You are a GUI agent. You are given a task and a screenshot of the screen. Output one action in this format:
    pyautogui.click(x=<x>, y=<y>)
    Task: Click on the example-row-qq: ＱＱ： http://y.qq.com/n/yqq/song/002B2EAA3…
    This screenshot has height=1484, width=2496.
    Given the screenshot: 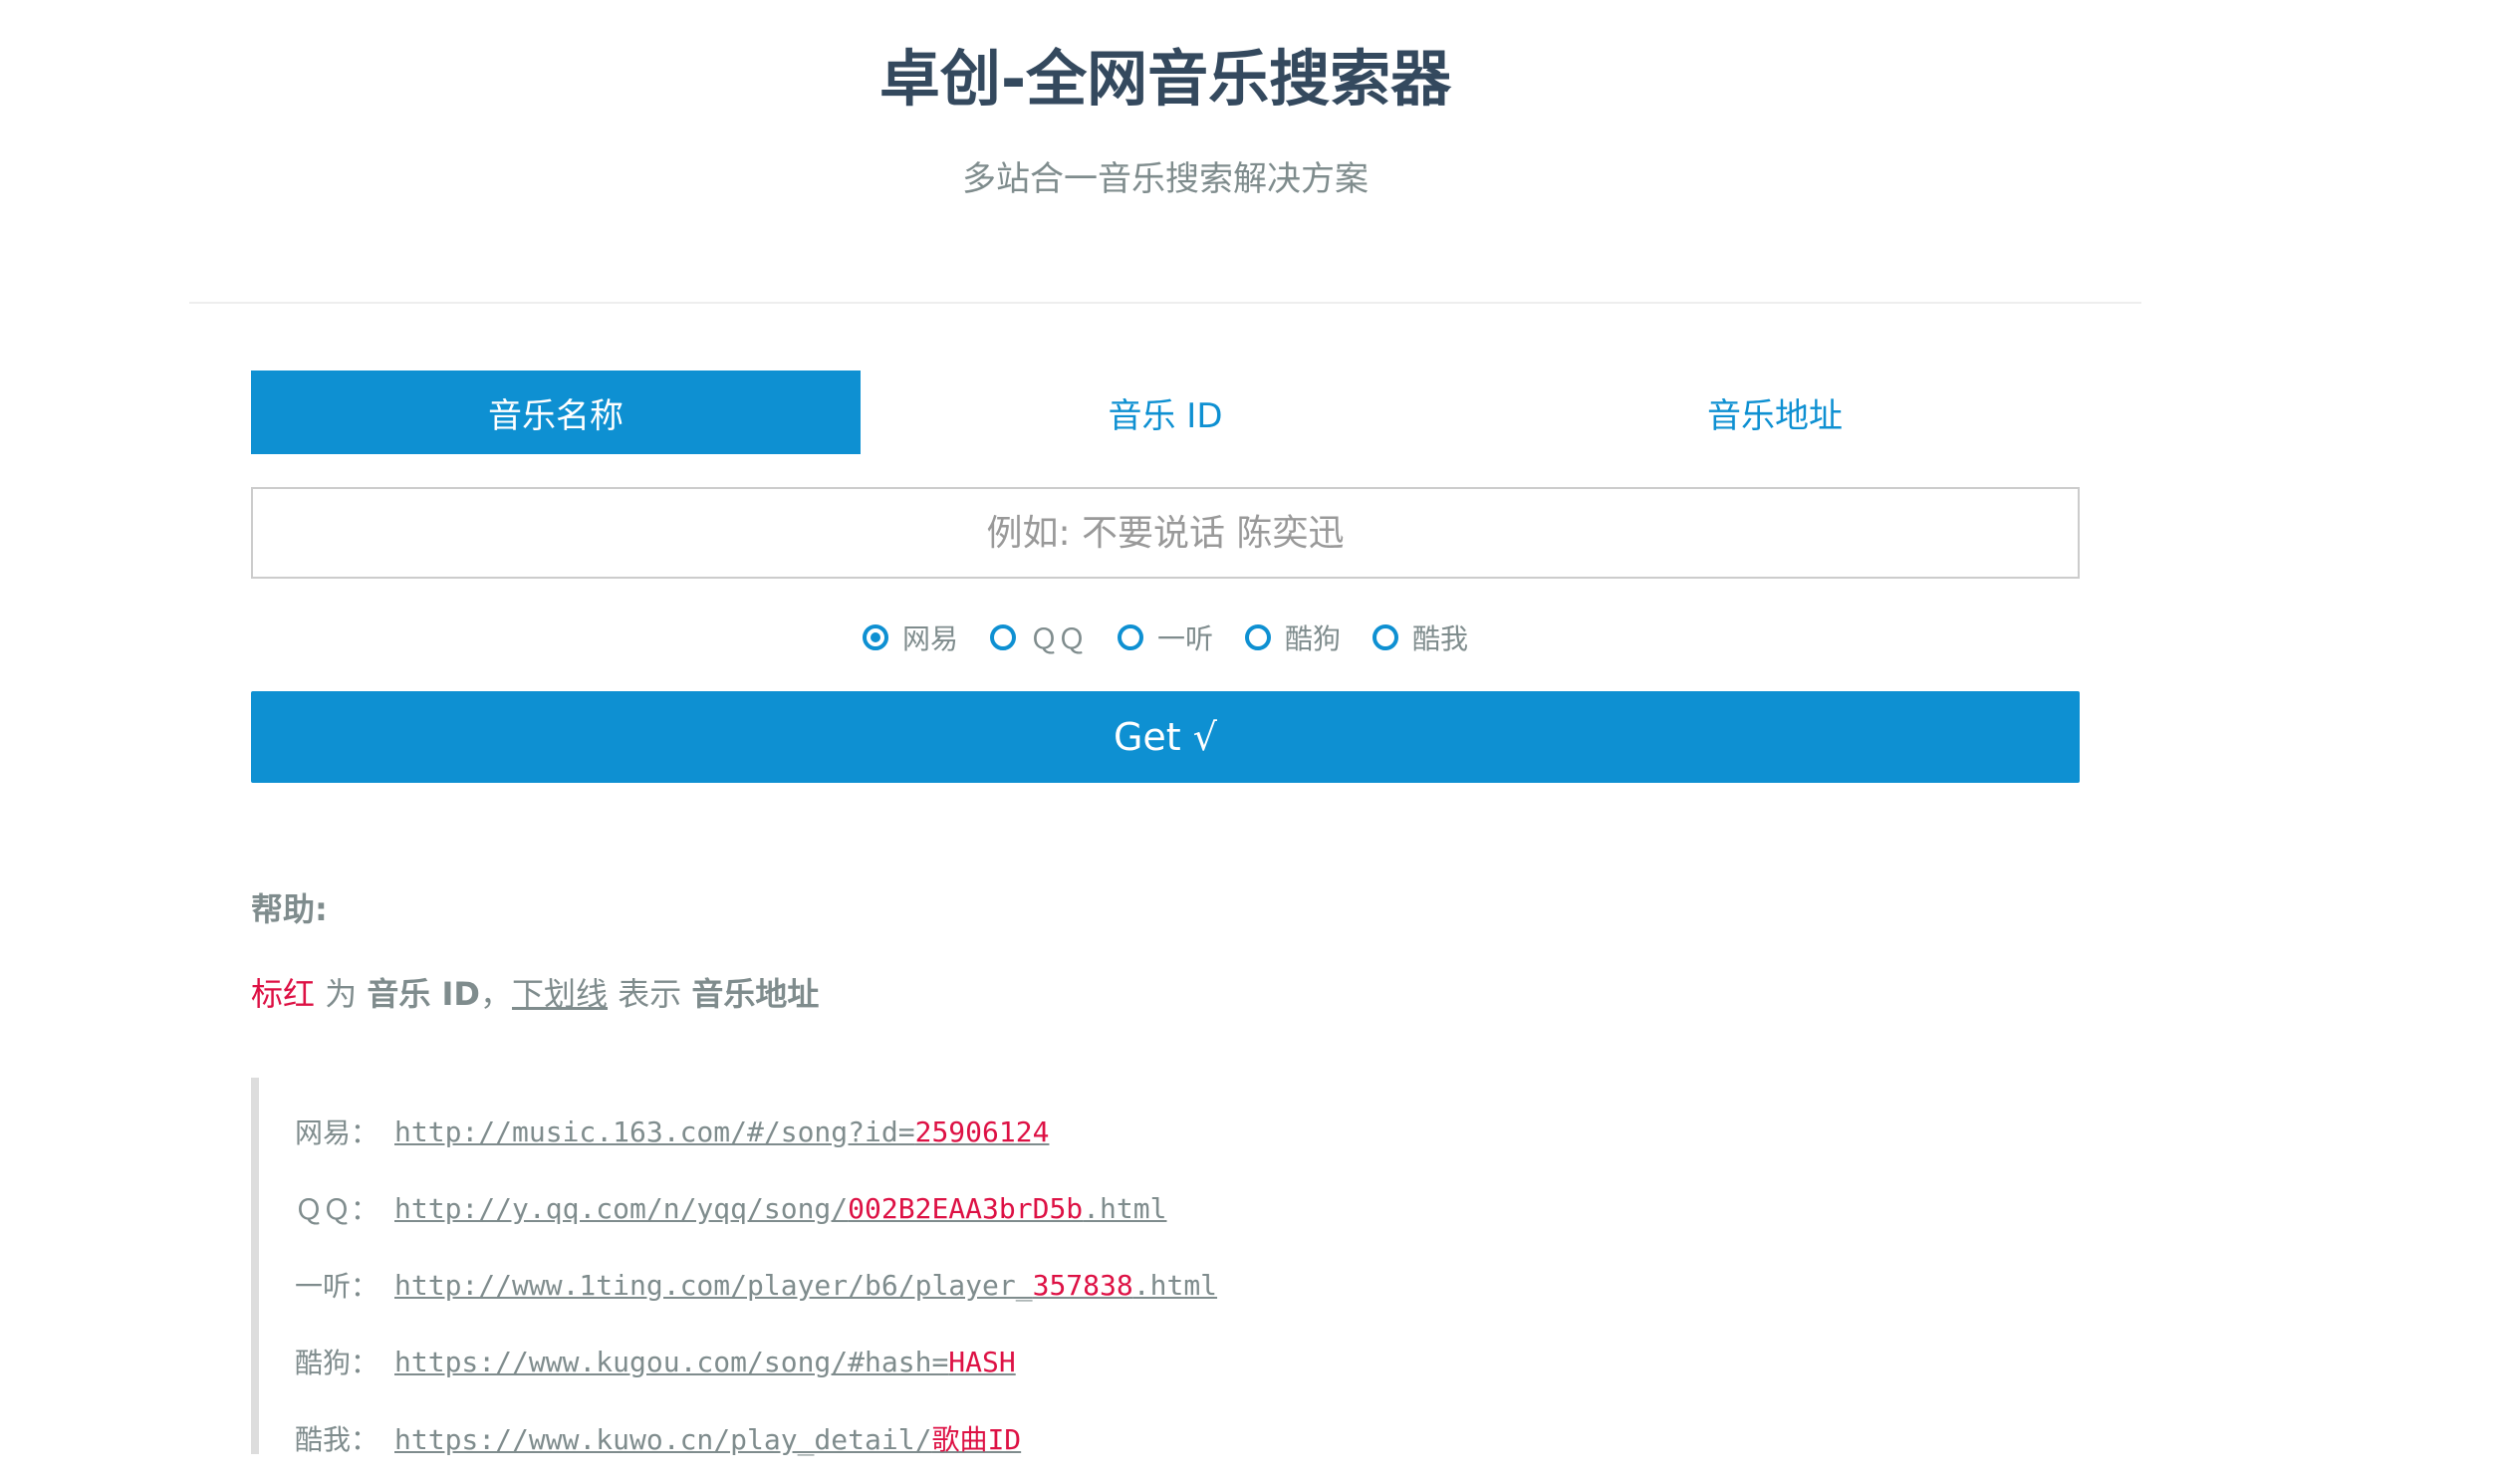 What is the action you would take?
    pyautogui.click(x=730, y=1208)
    